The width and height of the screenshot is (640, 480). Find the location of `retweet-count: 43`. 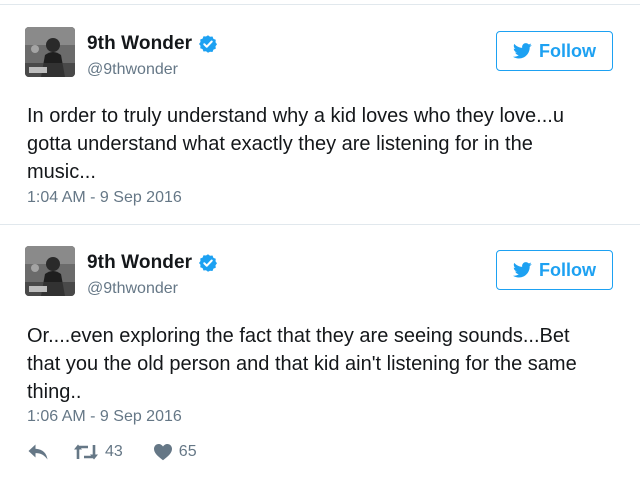

retweet-count: 43 is located at coordinates (114, 451).